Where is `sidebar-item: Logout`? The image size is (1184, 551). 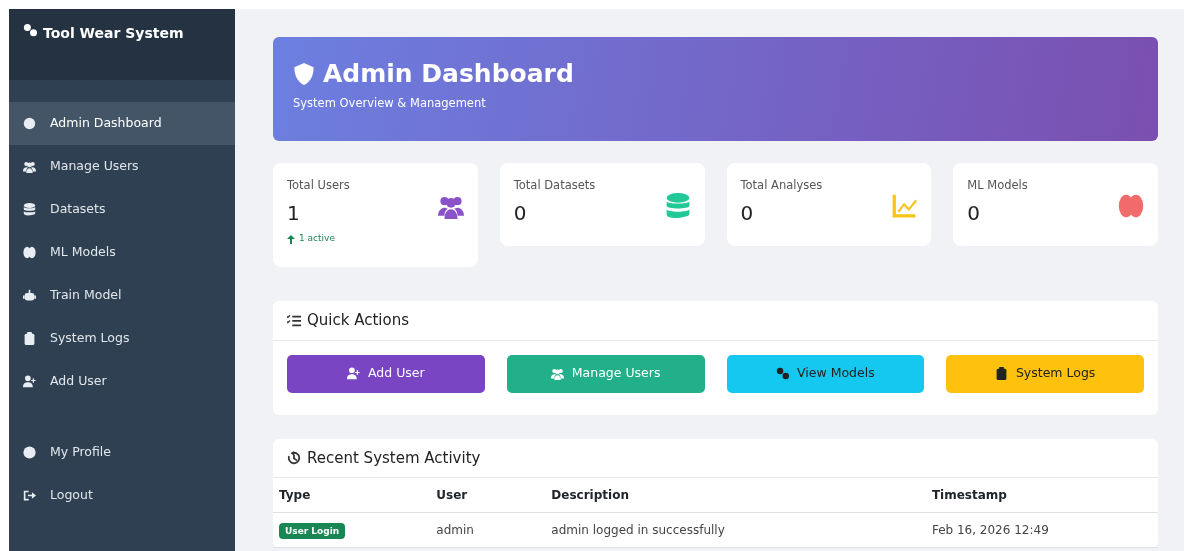
sidebar-item: Logout is located at coordinates (122, 495).